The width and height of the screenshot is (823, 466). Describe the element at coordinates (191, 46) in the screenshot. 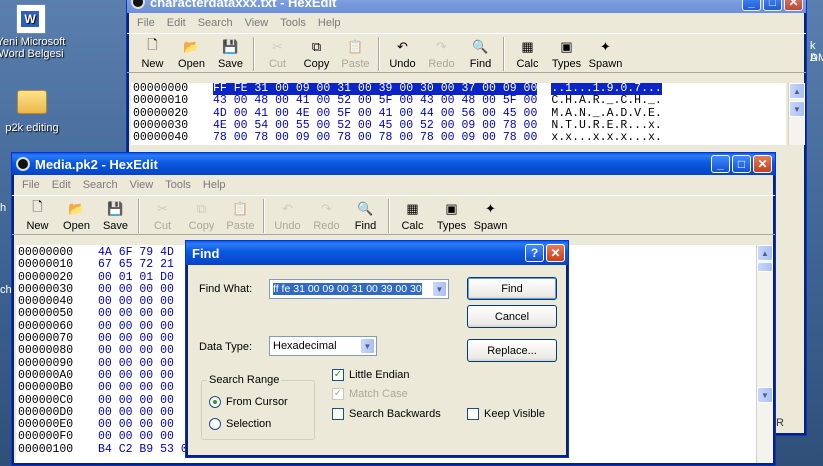

I see `open-folder-icon: 📂` at that location.